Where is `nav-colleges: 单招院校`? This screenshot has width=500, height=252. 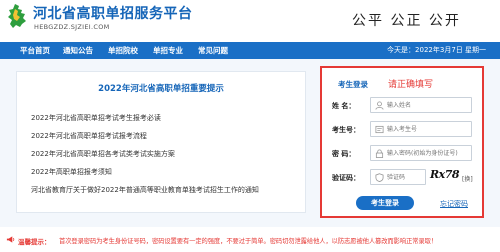 nav-colleges: 单招院校 is located at coordinates (123, 50).